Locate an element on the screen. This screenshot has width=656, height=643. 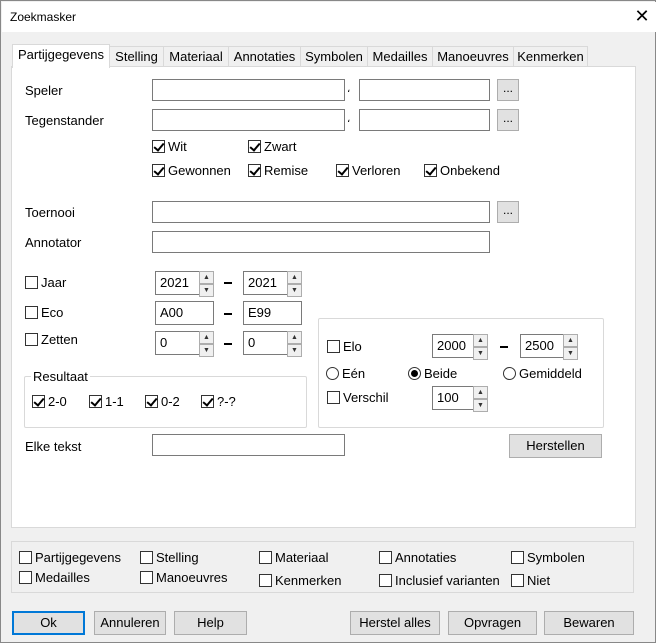
speler-label: Speler is located at coordinates (44, 90).